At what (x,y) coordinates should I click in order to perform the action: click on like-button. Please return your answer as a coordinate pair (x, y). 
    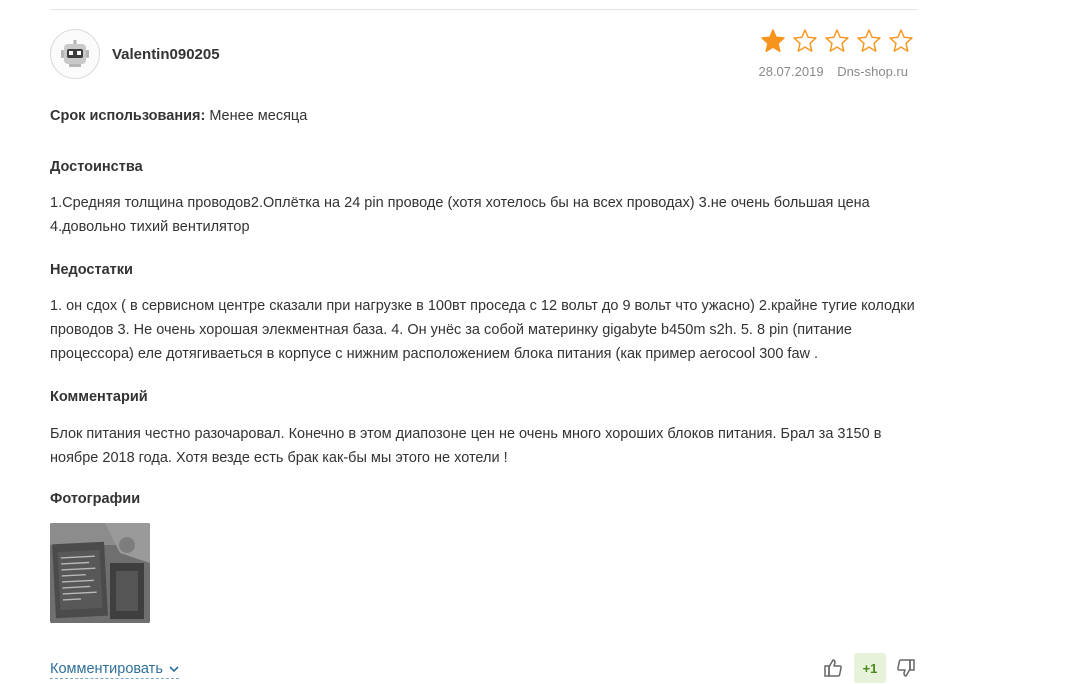
    Looking at the image, I should click on (833, 668).